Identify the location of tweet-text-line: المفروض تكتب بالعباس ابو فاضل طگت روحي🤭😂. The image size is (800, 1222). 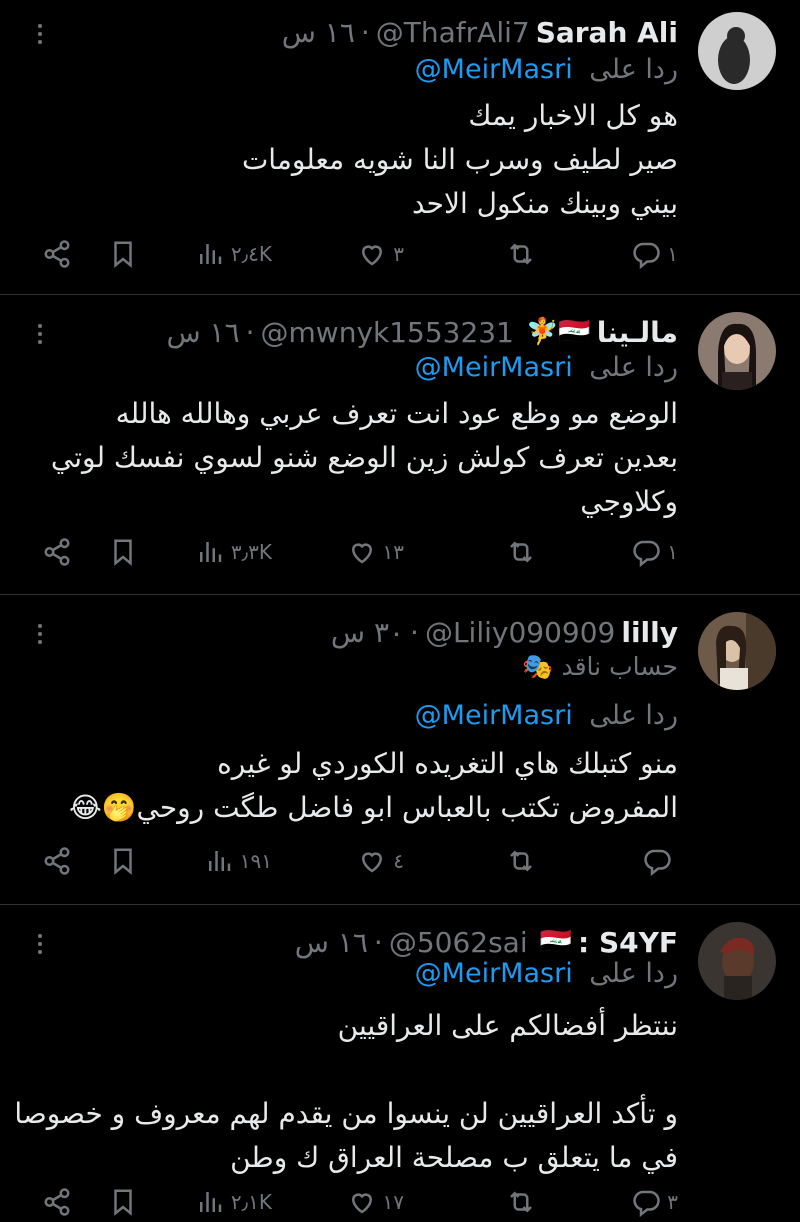
(373, 807).